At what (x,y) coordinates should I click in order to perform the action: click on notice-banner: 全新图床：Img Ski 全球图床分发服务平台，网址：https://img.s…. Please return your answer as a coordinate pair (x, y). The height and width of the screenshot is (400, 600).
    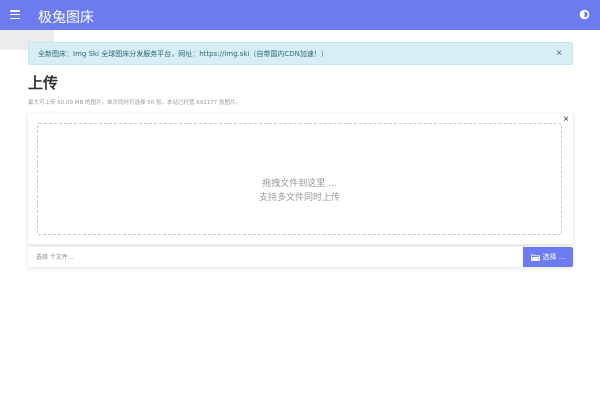
    Looking at the image, I should click on (300, 53).